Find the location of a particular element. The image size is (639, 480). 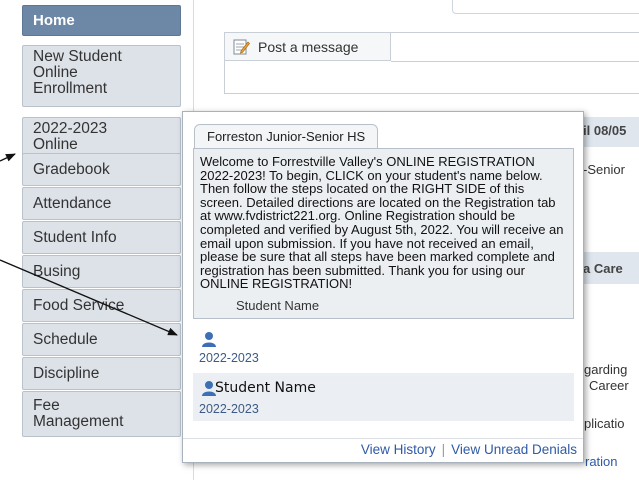

arrow-to-registration is located at coordinates (8, 157).